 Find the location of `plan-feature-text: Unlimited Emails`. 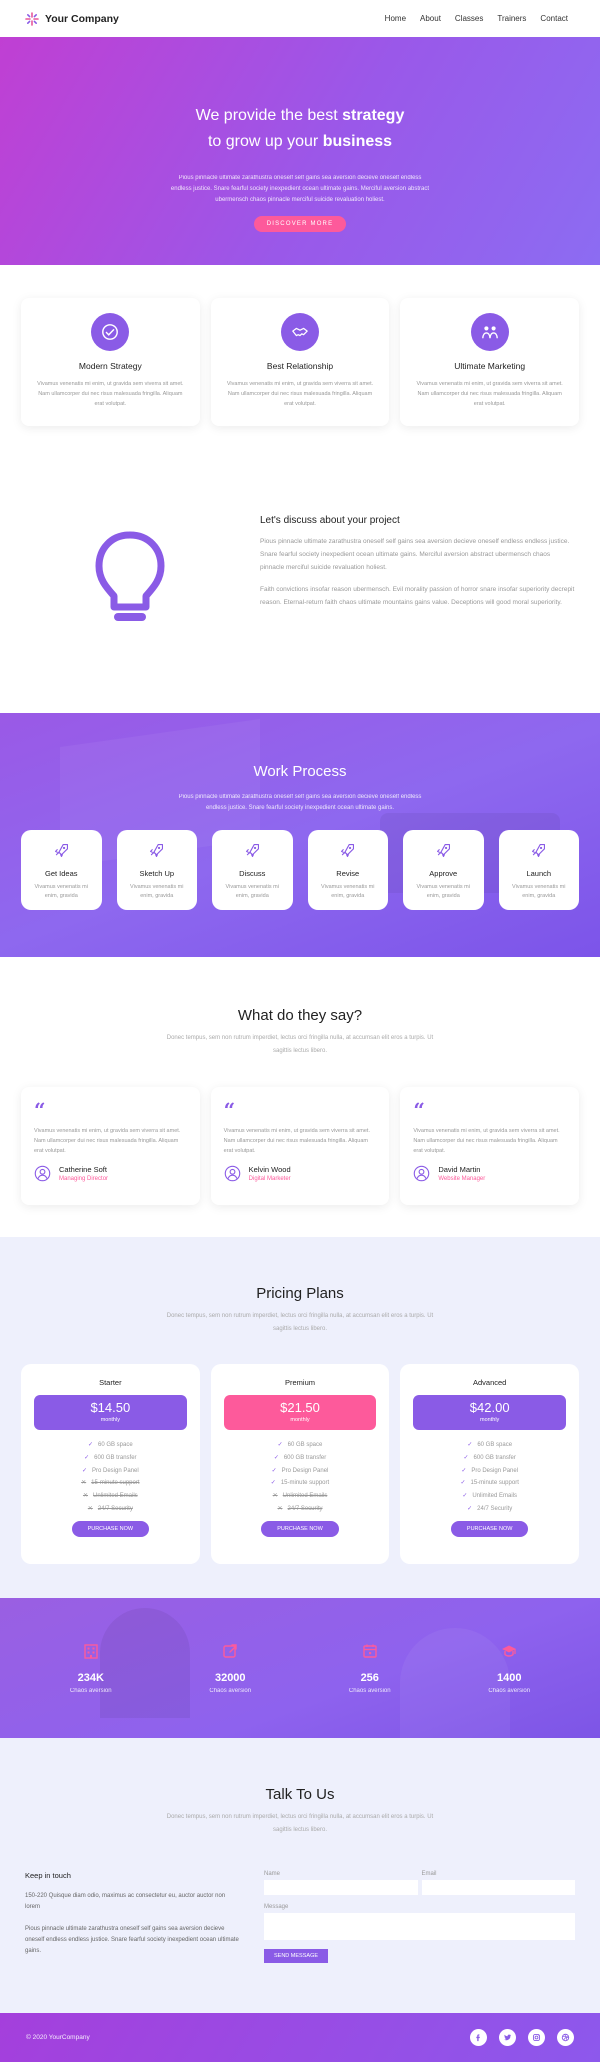

plan-feature-text: Unlimited Emails is located at coordinates (305, 1496).